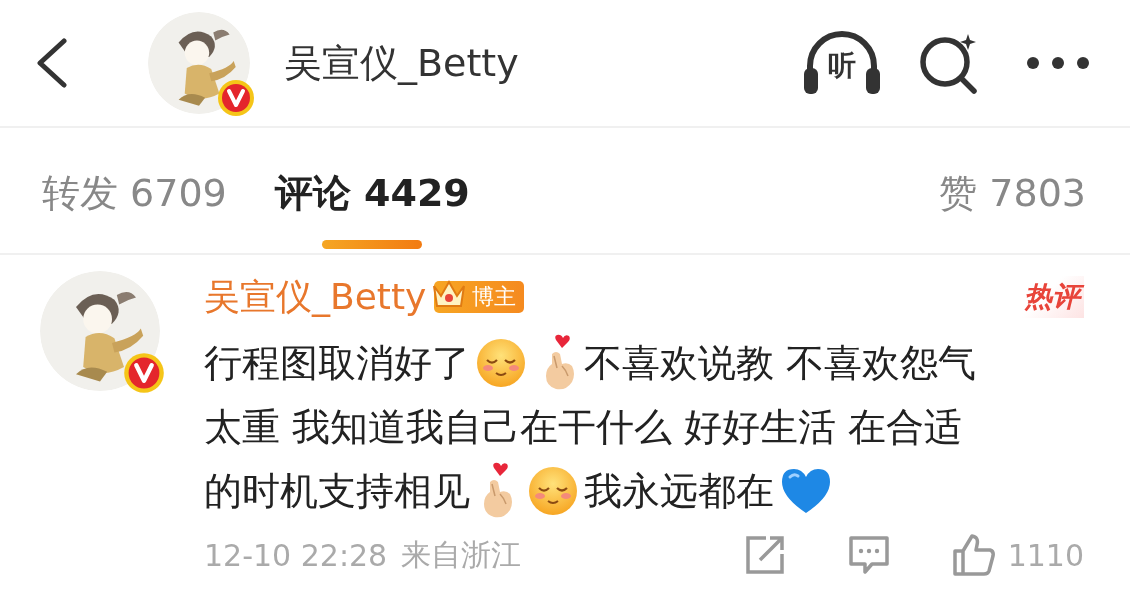 The image size is (1130, 600). Describe the element at coordinates (402, 63) in the screenshot. I see `profile-name: 吴宣仪_Betty` at that location.